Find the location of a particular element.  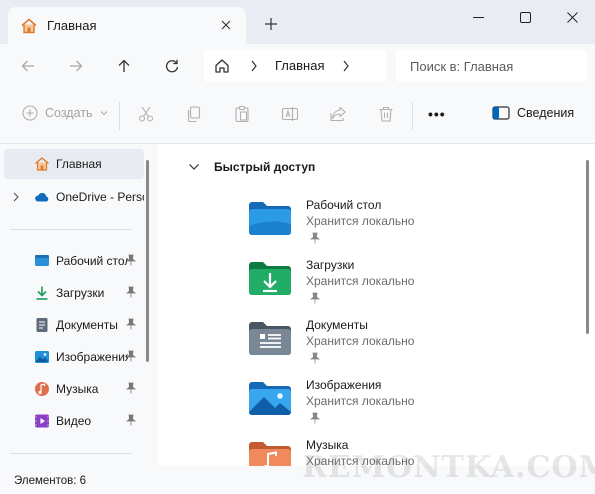

home-icon is located at coordinates (29, 25).